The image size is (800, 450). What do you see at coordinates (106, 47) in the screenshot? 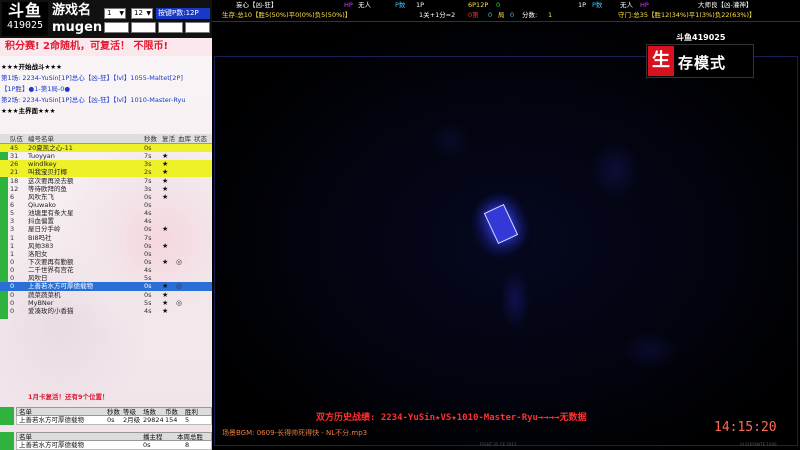
I see `score-banner: 积分赛! 2命随机，可复活！ 不限币!` at bounding box center [106, 47].